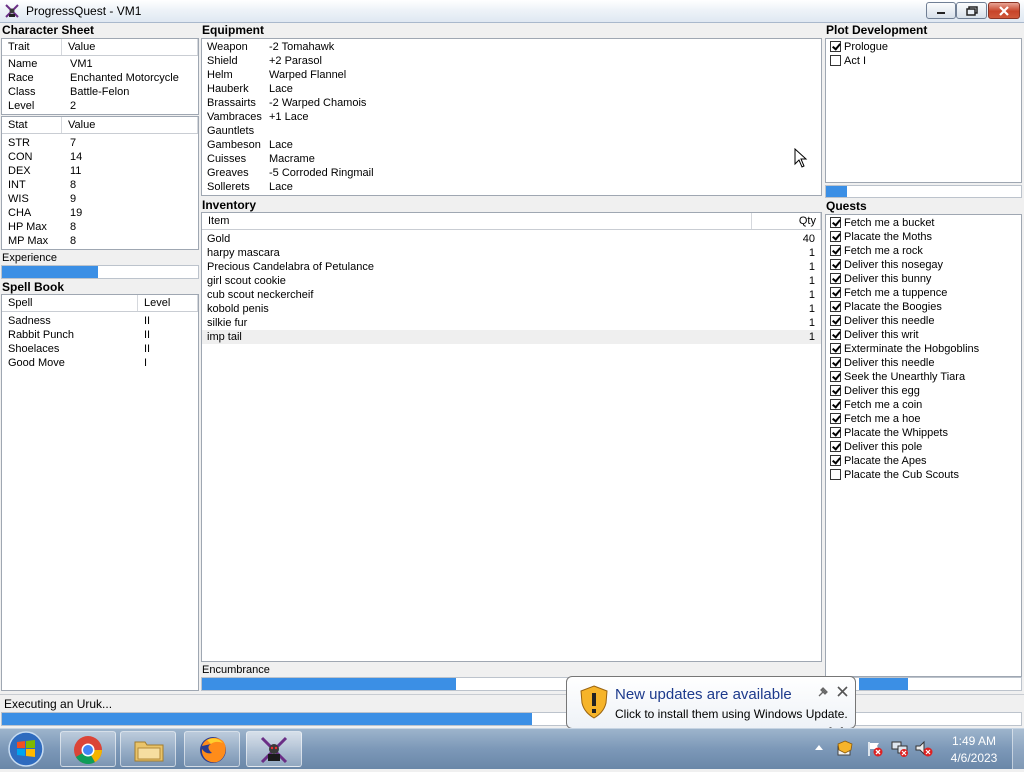  What do you see at coordinates (923, 405) in the screenshot?
I see `quest-item: Fetch me a coin` at bounding box center [923, 405].